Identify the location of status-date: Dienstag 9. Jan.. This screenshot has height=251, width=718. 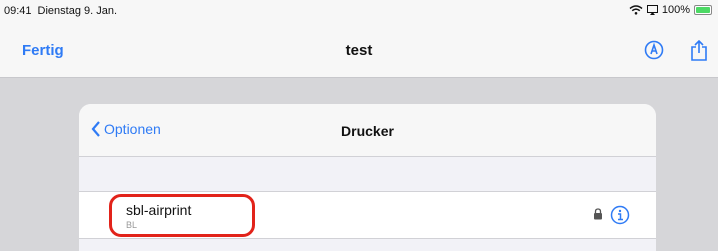
(77, 11).